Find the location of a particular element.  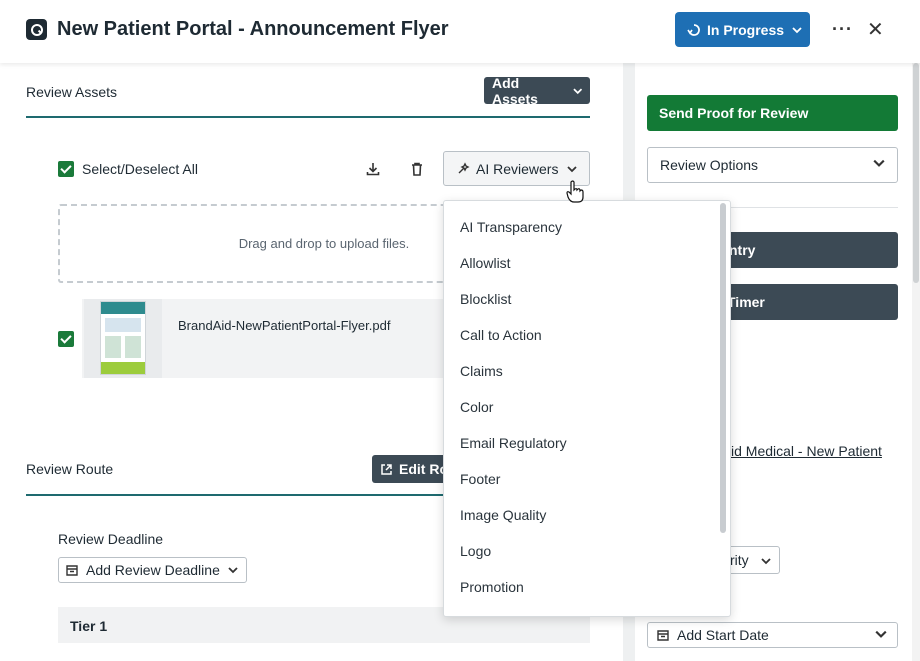

add-review-deadline-label: Add Review Deadline is located at coordinates (153, 570).